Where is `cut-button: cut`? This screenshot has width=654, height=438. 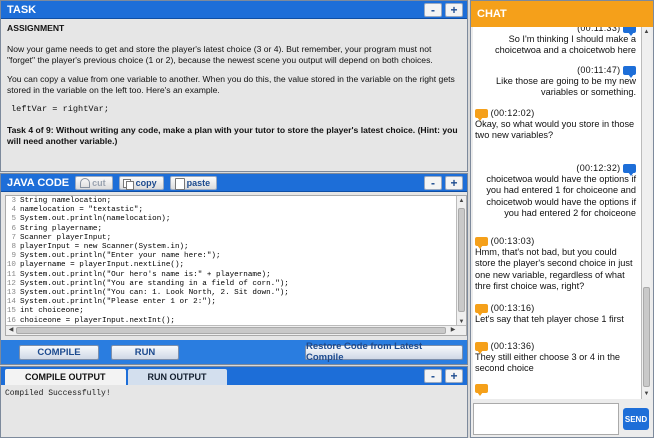 cut-button: cut is located at coordinates (94, 182).